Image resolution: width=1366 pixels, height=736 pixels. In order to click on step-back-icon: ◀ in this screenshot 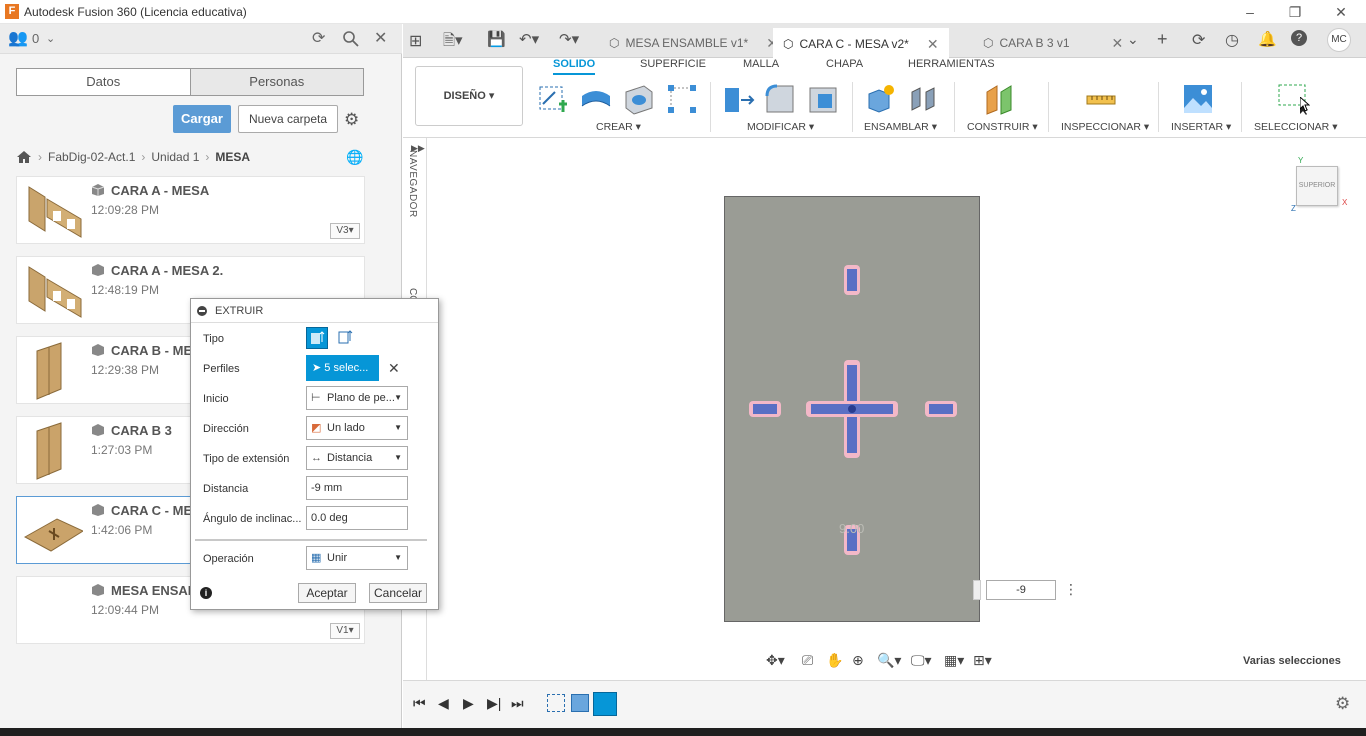, I will do `click(443, 703)`.